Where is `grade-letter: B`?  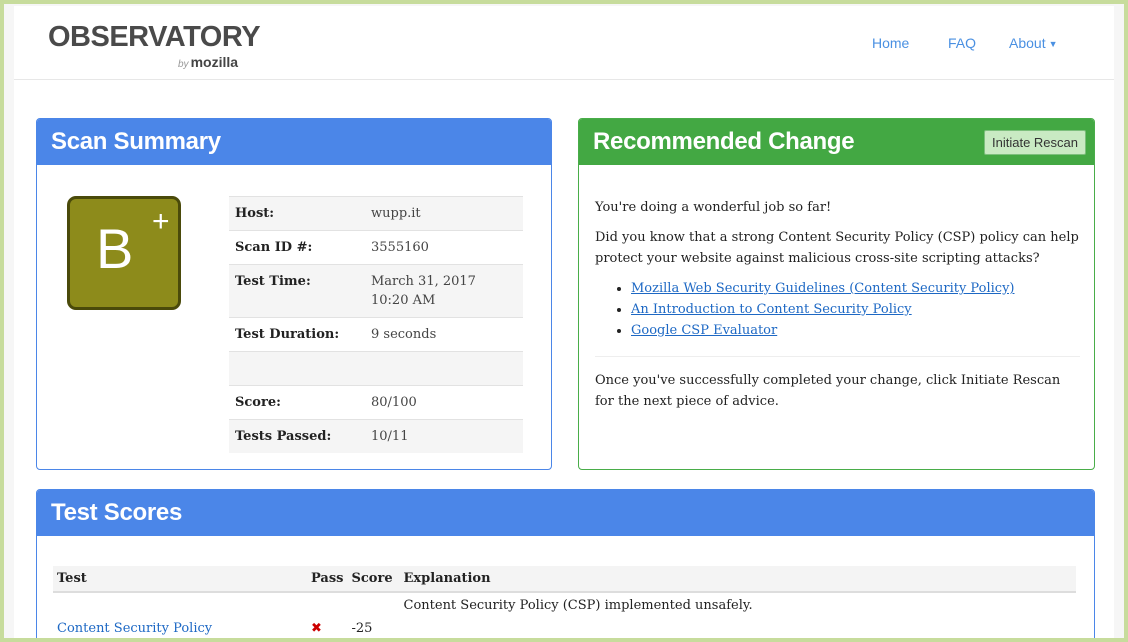 grade-letter: B is located at coordinates (115, 248).